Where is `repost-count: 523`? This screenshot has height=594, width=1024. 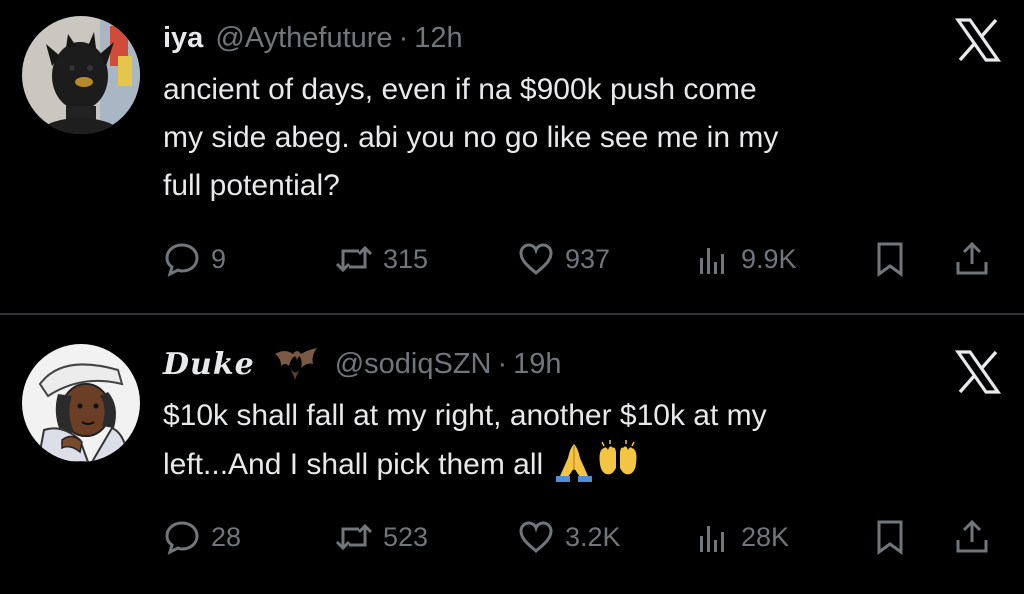 repost-count: 523 is located at coordinates (406, 536).